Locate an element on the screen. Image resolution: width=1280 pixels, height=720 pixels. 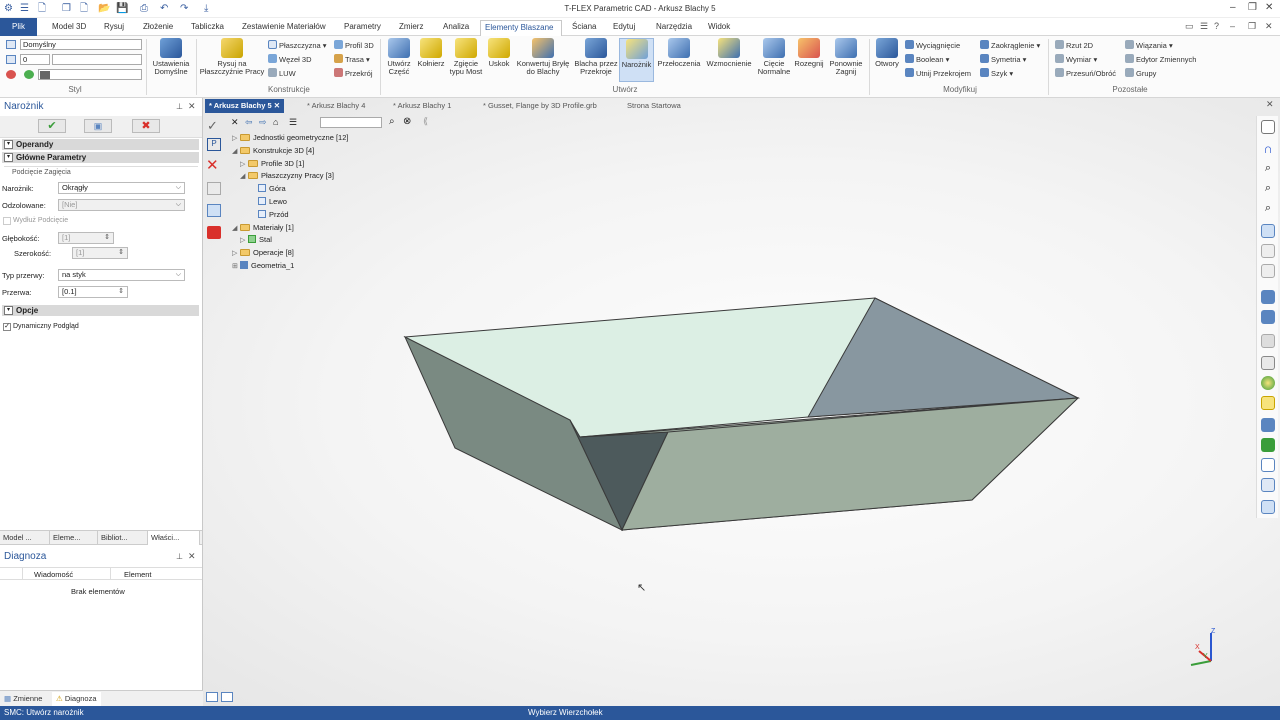
section-view-icon is located at coordinates (1268, 425).